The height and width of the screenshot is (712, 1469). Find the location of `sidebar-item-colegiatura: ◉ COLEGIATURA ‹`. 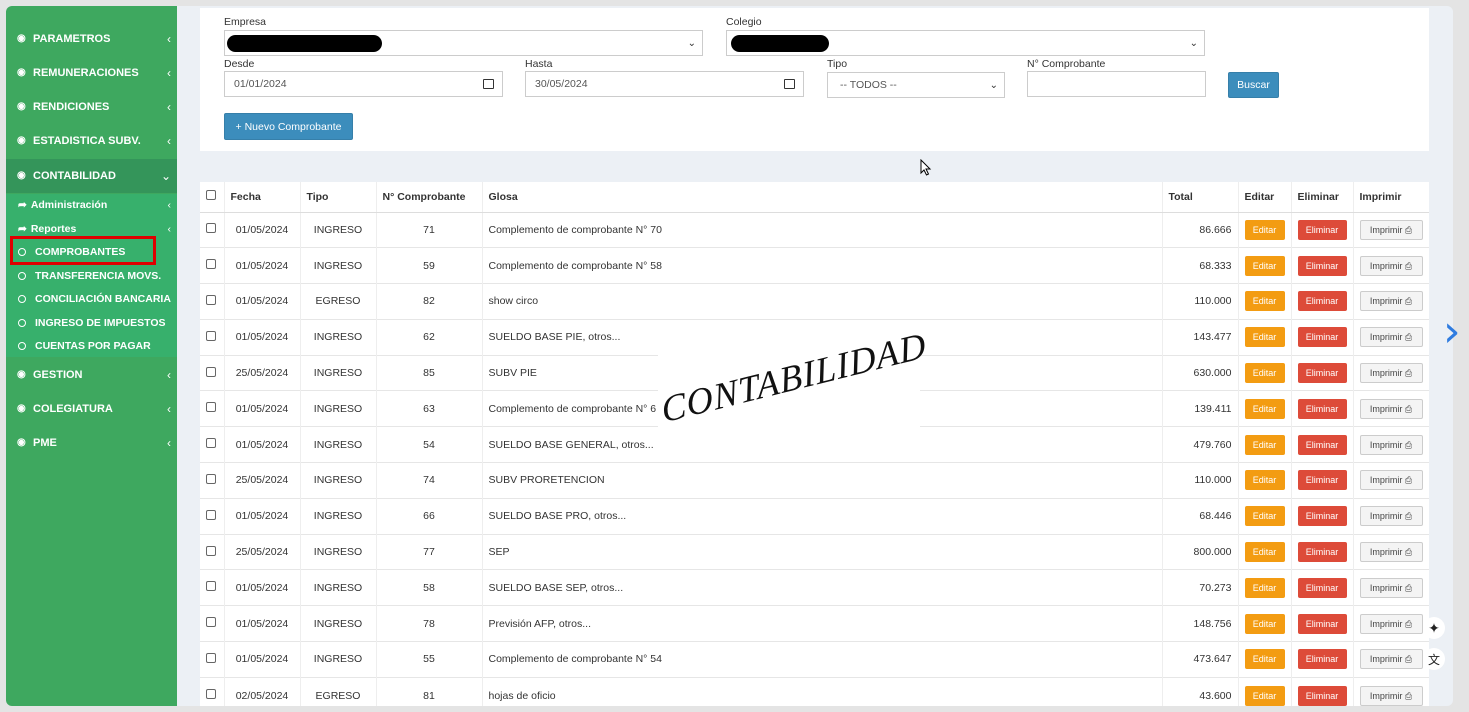

sidebar-item-colegiatura: ◉ COLEGIATURA ‹ is located at coordinates (91, 409).